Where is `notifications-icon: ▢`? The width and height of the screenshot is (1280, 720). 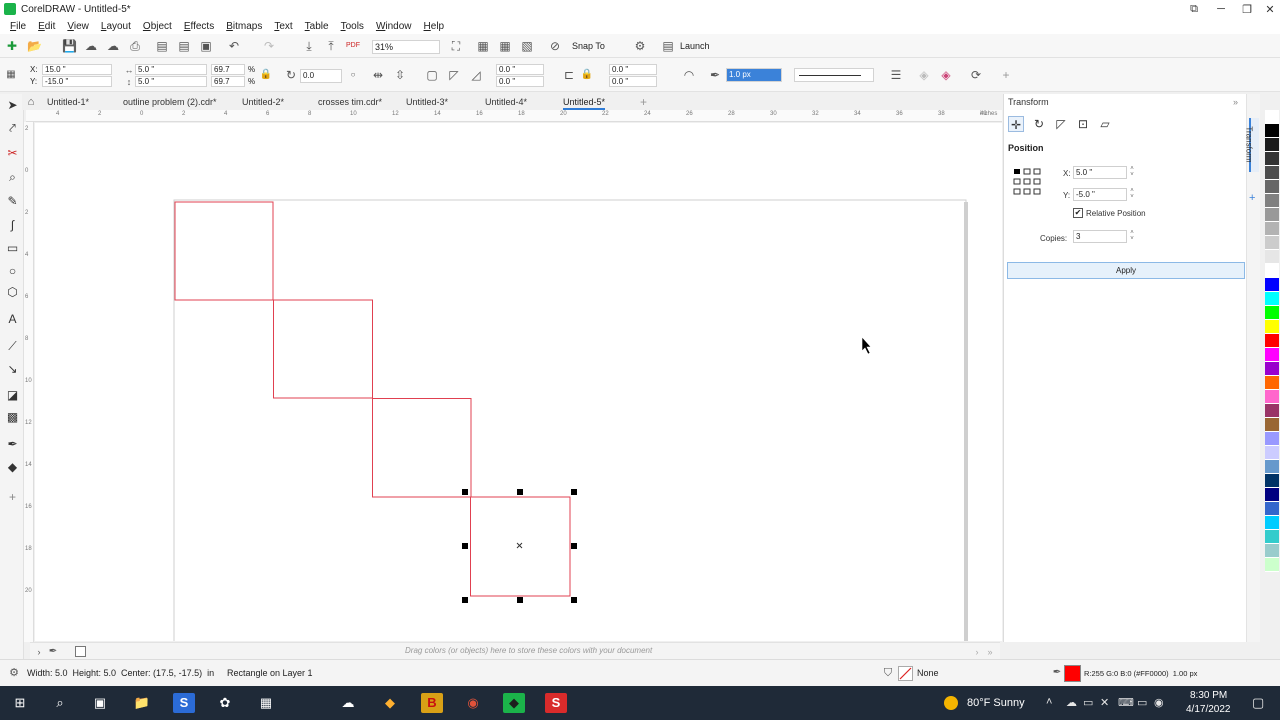 notifications-icon: ▢ is located at coordinates (1258, 703).